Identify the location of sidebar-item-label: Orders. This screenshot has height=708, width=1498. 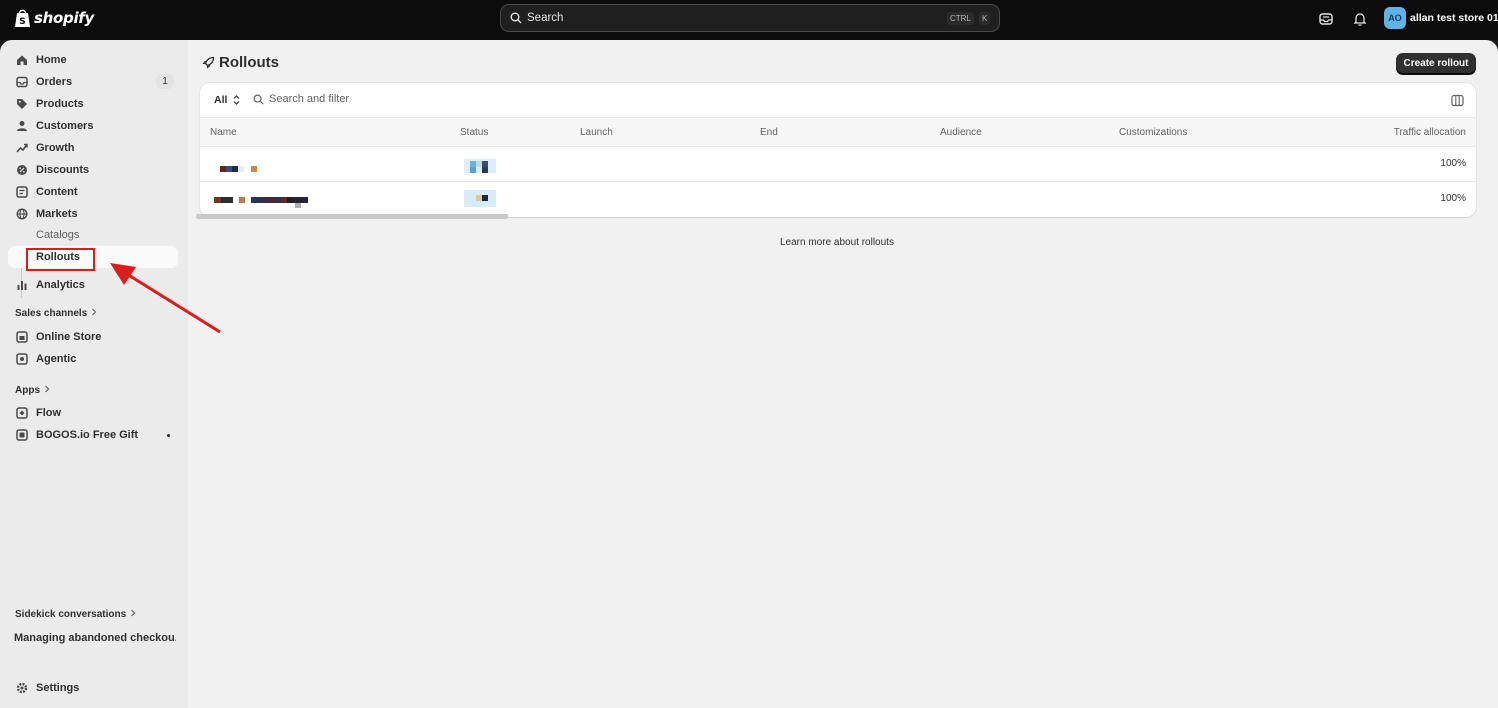
(54, 82).